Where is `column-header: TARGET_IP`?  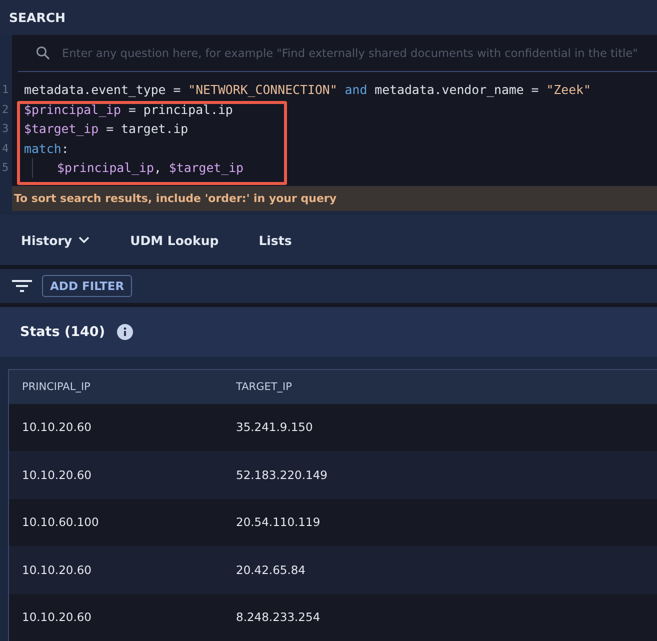 column-header: TARGET_IP is located at coordinates (264, 386).